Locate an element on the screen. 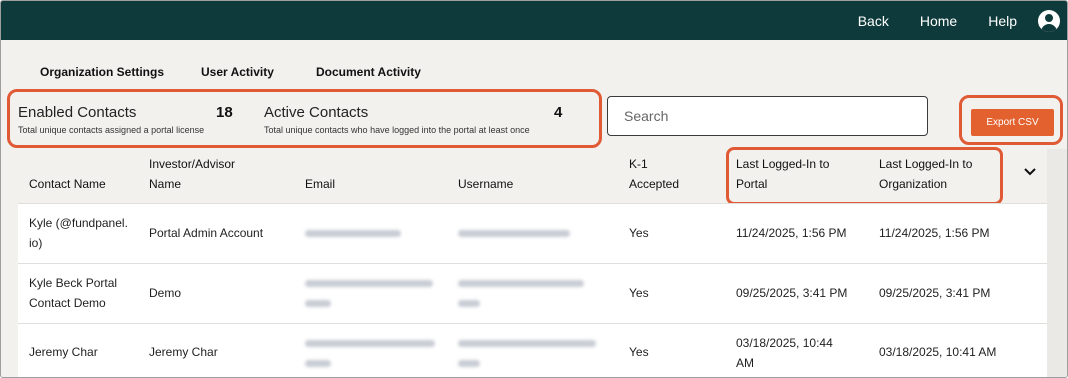 The height and width of the screenshot is (378, 1068). last-login-org-cell: 03/18/2025, 10:41 AM is located at coordinates (938, 352).